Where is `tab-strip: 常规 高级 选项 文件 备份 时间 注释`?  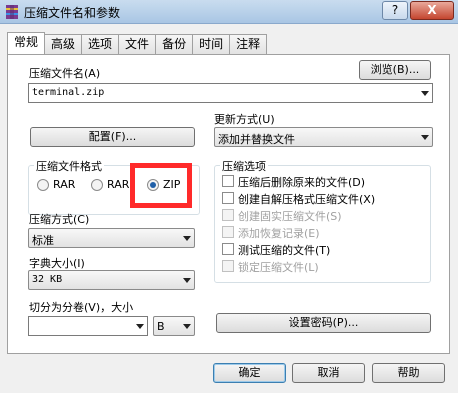
tab-strip: 常规 高级 选项 文件 备份 时间 注释 is located at coordinates (137, 43).